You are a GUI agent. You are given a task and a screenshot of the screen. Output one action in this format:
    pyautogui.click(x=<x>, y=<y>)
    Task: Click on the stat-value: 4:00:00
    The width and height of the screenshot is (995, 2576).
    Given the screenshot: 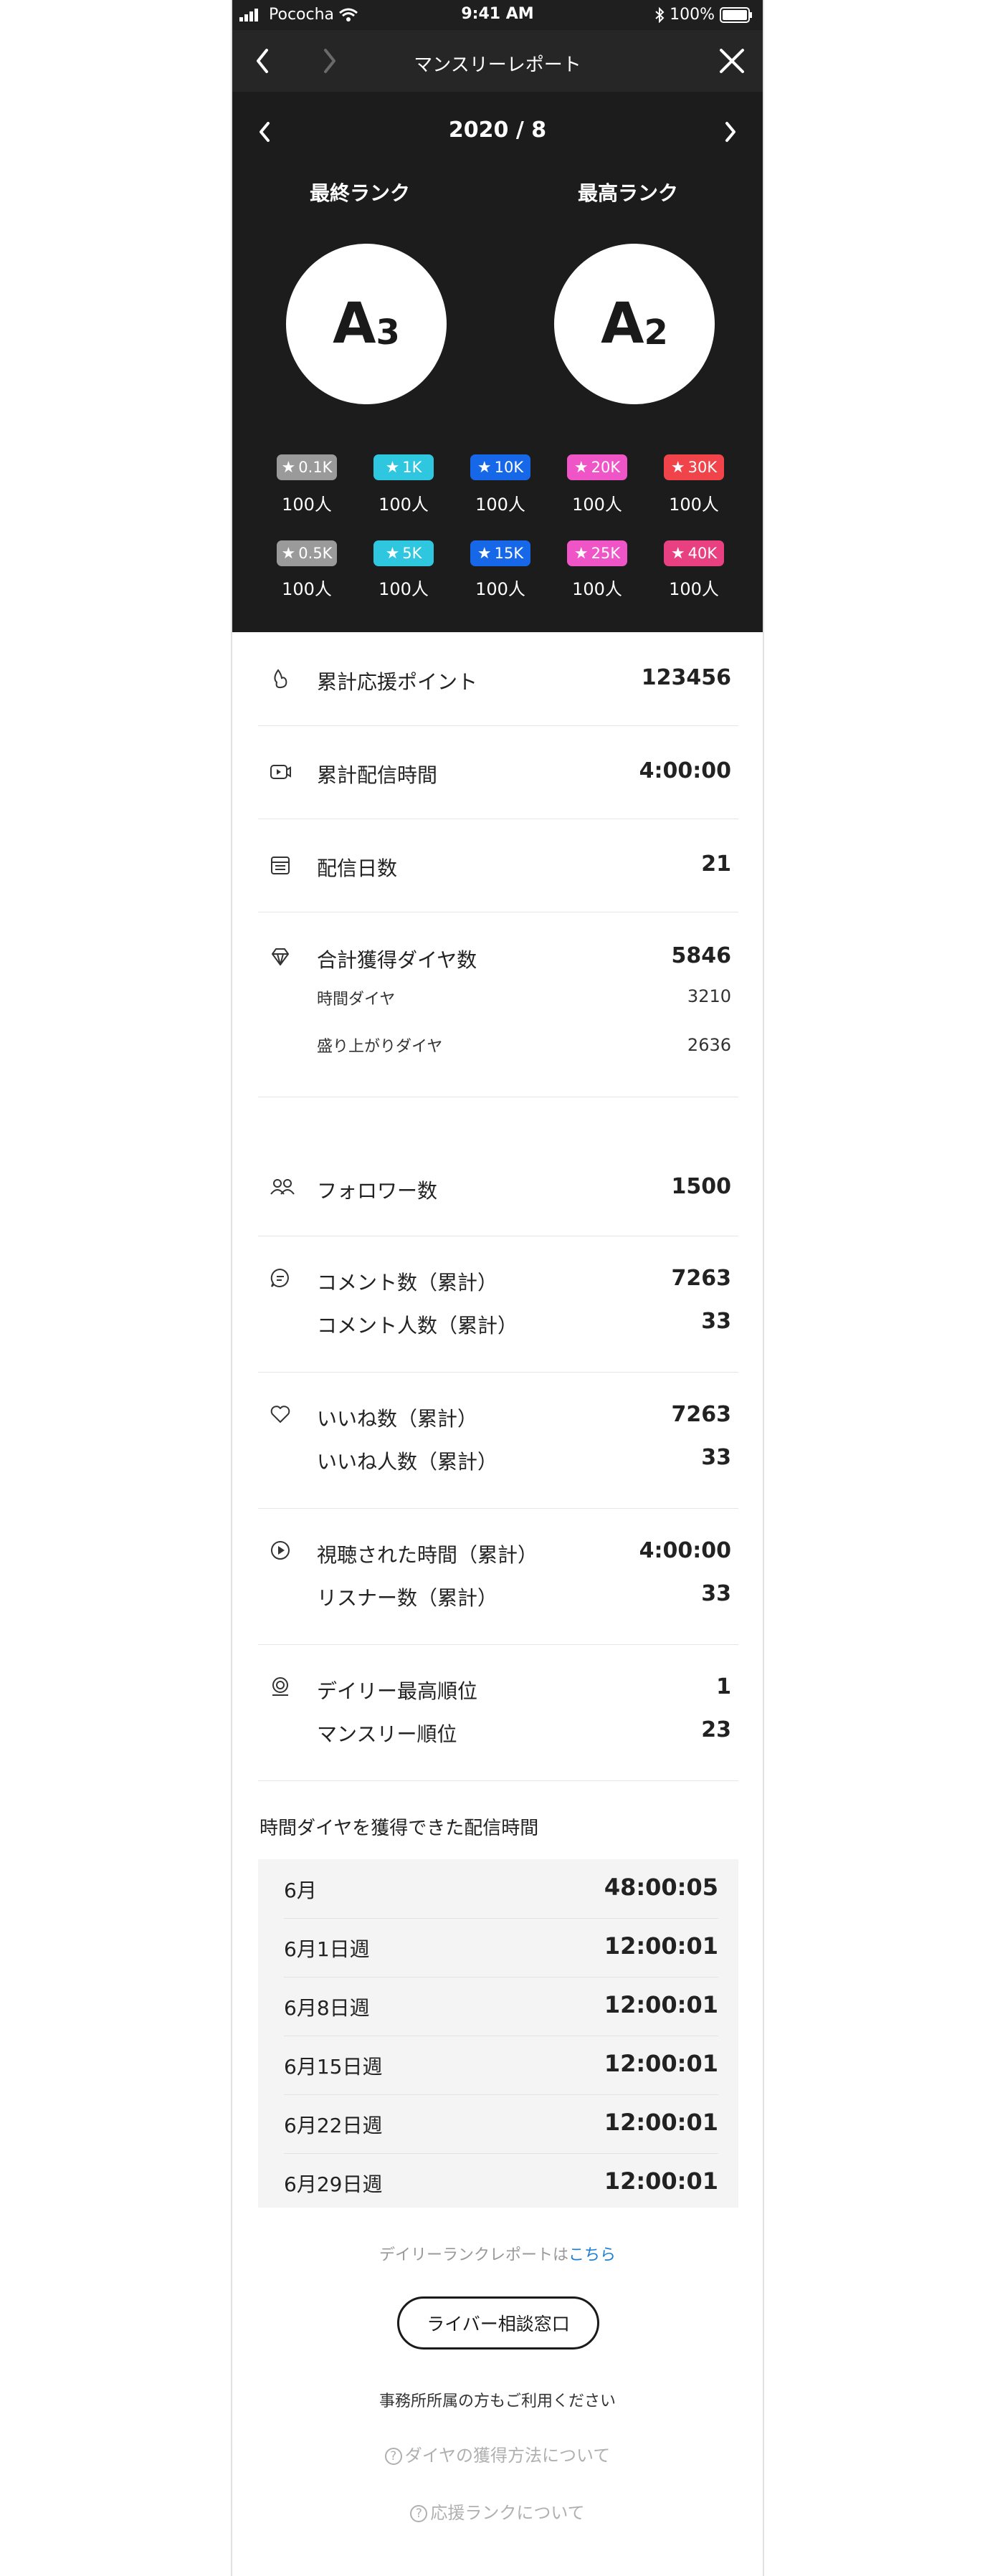 What is the action you would take?
    pyautogui.click(x=685, y=1550)
    